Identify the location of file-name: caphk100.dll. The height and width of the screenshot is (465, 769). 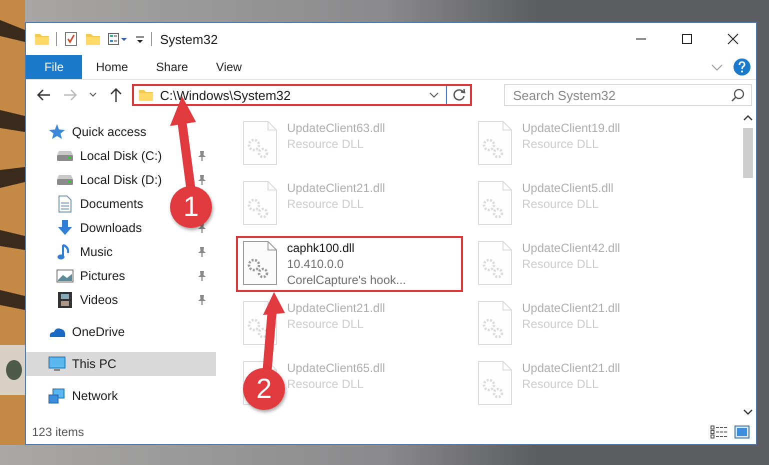
(346, 248).